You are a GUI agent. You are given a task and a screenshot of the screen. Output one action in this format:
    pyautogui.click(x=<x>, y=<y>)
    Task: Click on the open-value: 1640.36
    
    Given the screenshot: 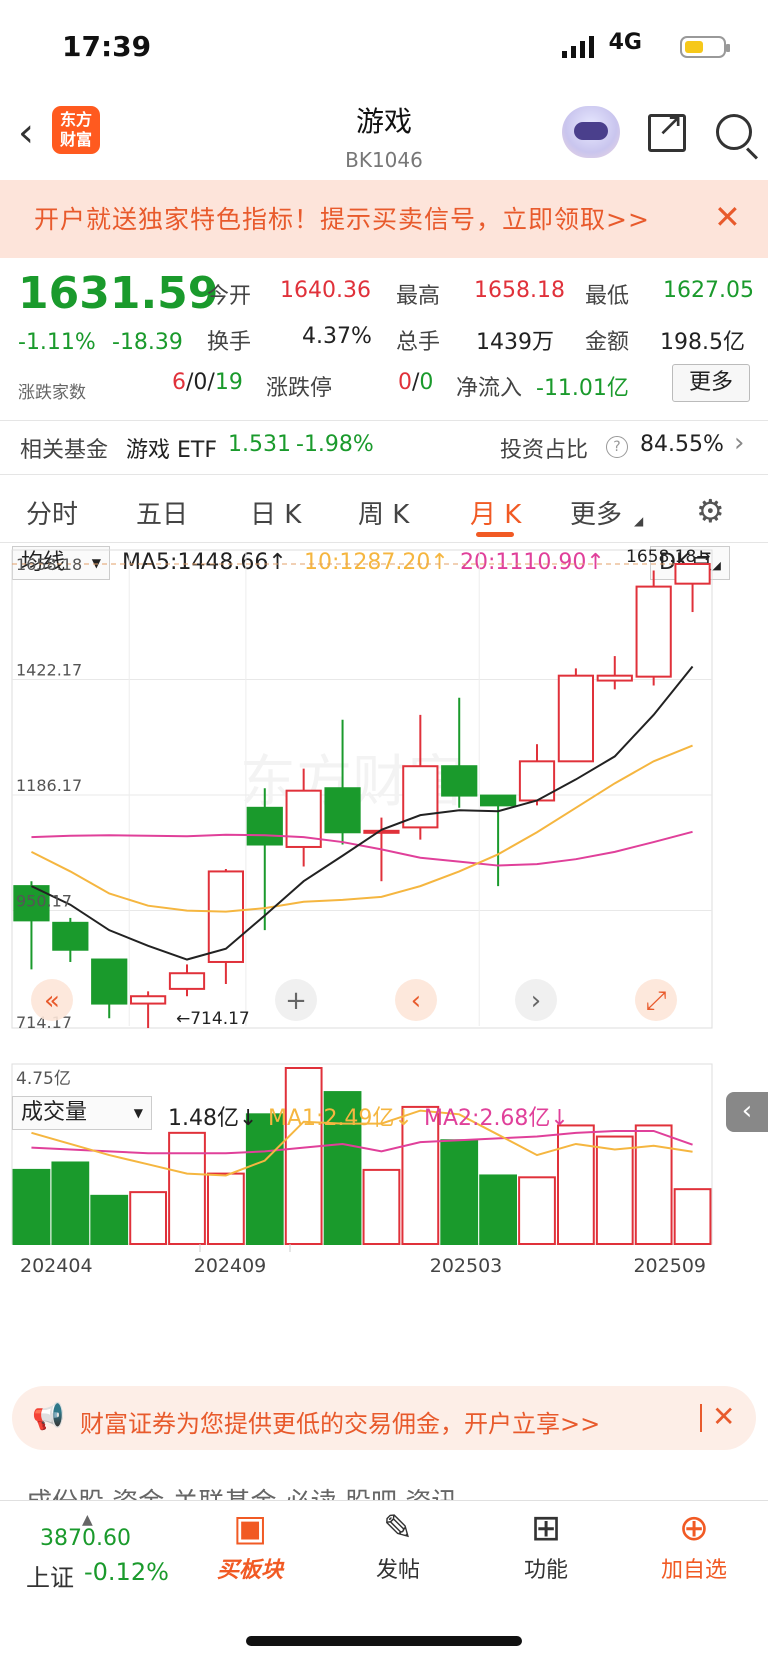 What is the action you would take?
    pyautogui.click(x=325, y=290)
    